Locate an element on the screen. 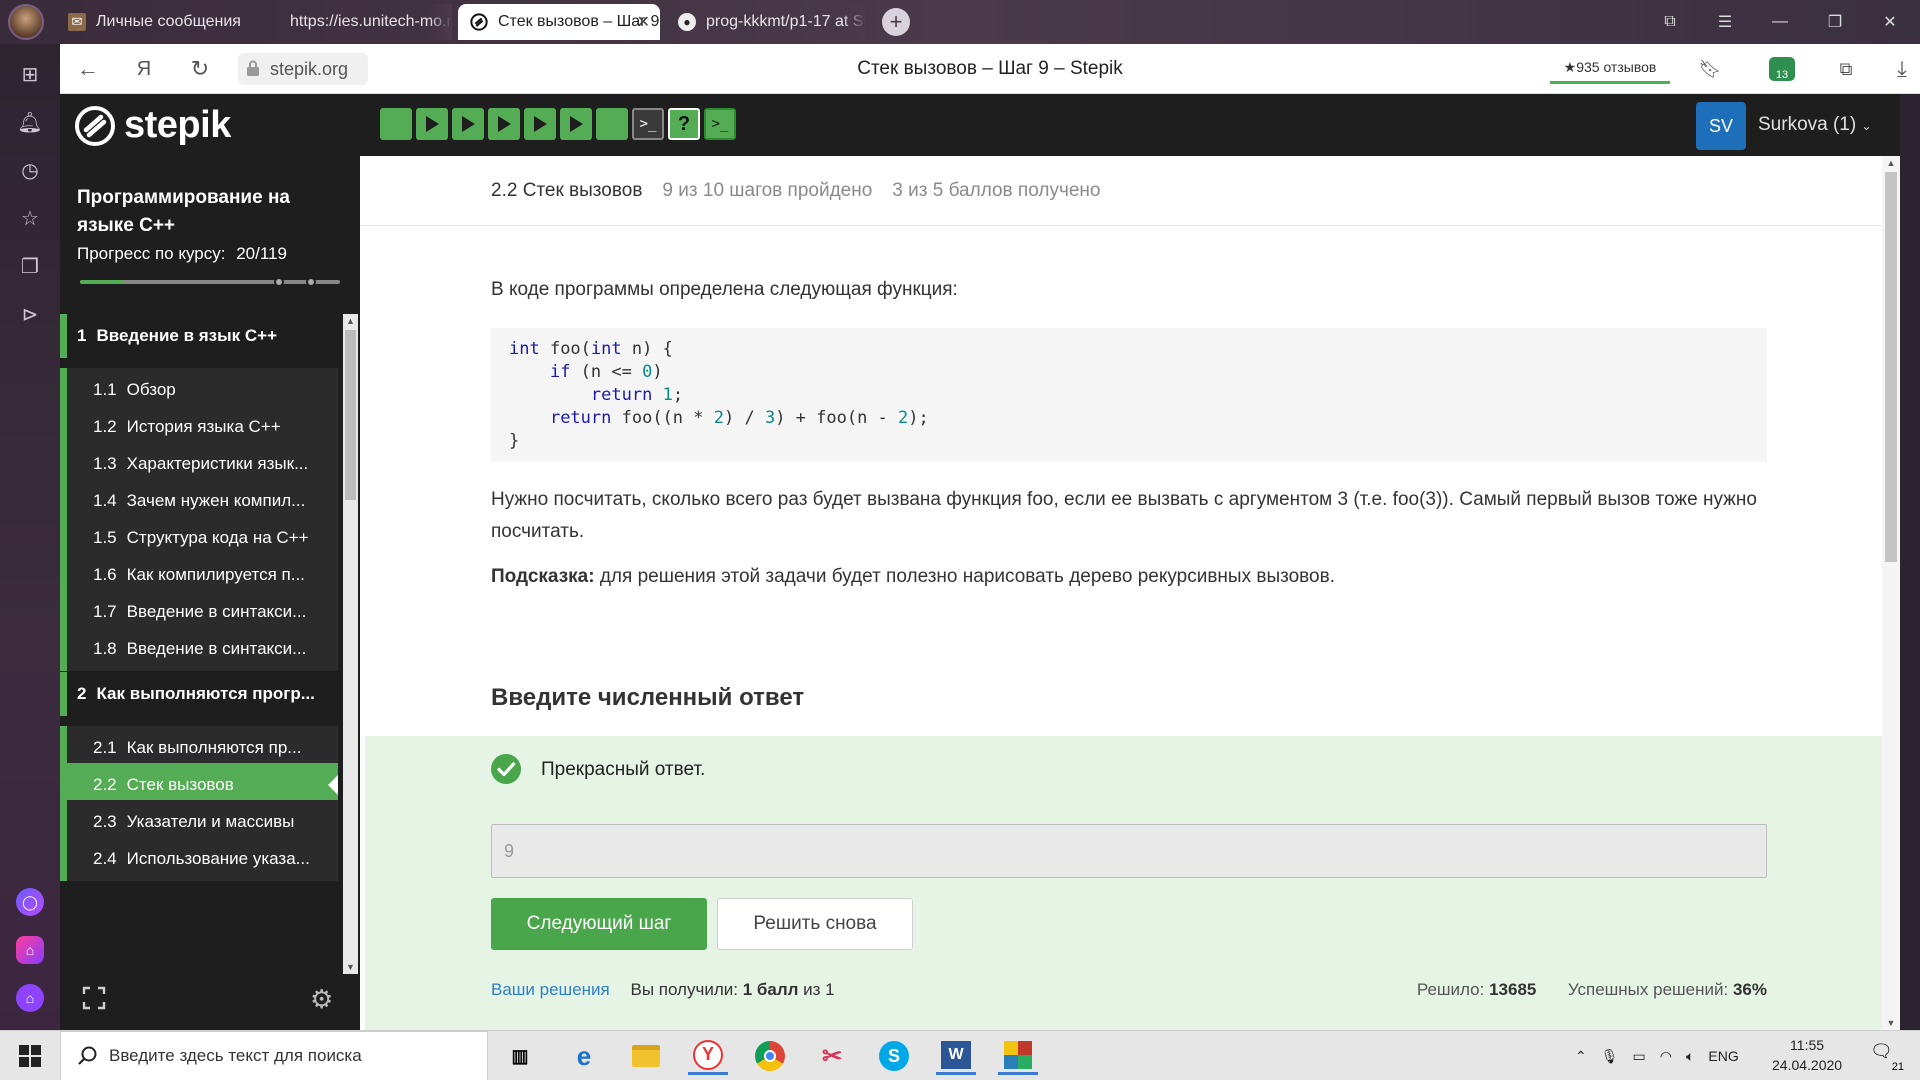 The image size is (1920, 1080). menu-icon: ☰ is located at coordinates (1725, 22).